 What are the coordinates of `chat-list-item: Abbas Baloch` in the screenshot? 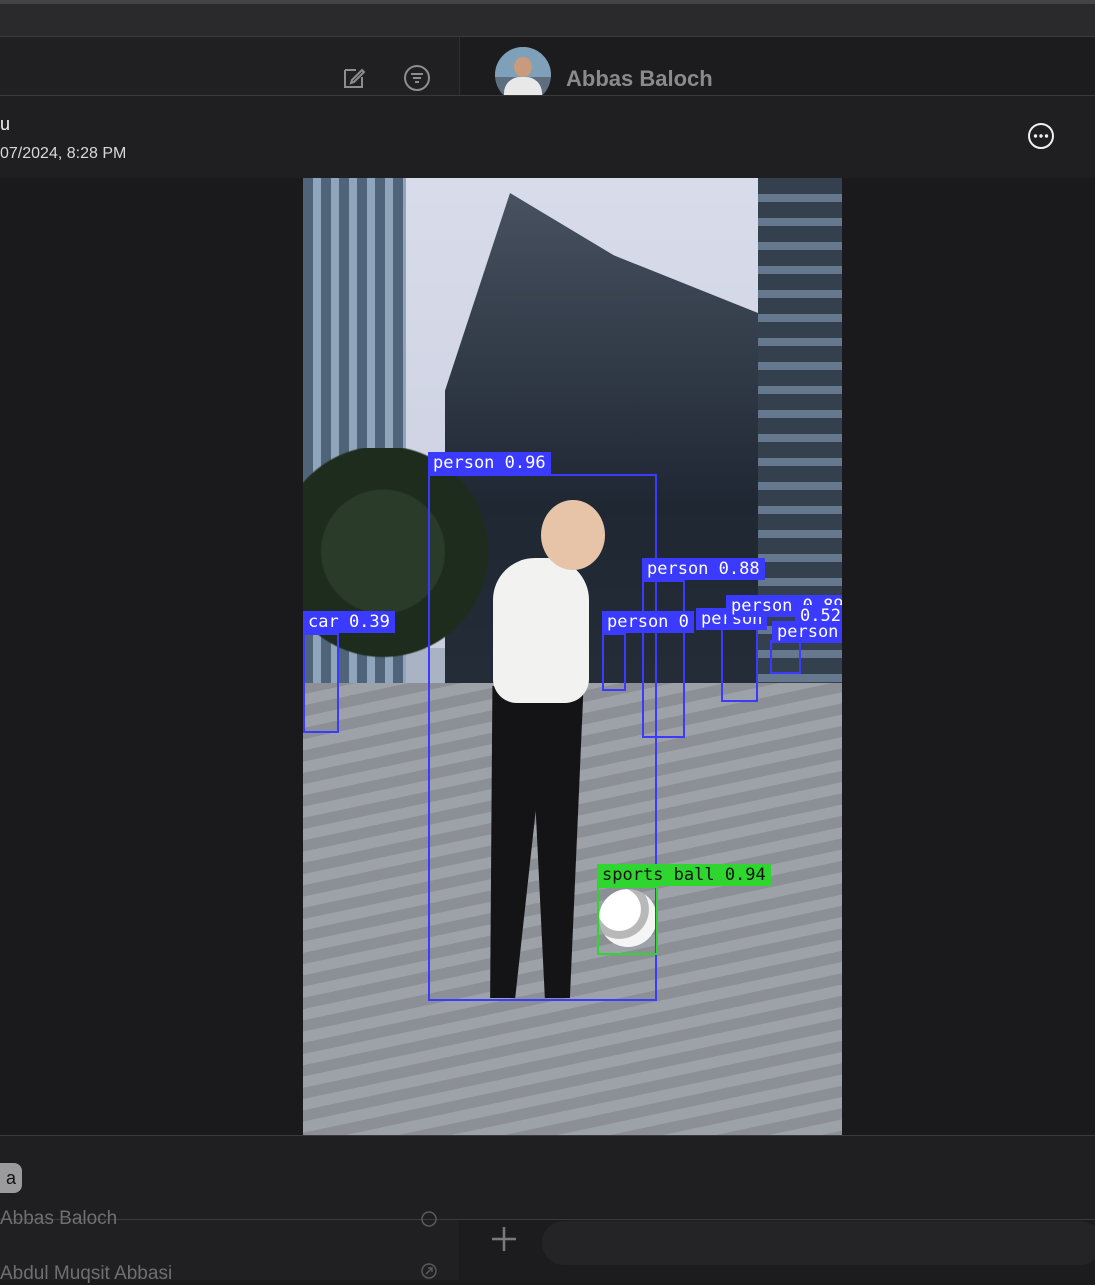 It's located at (58, 1219).